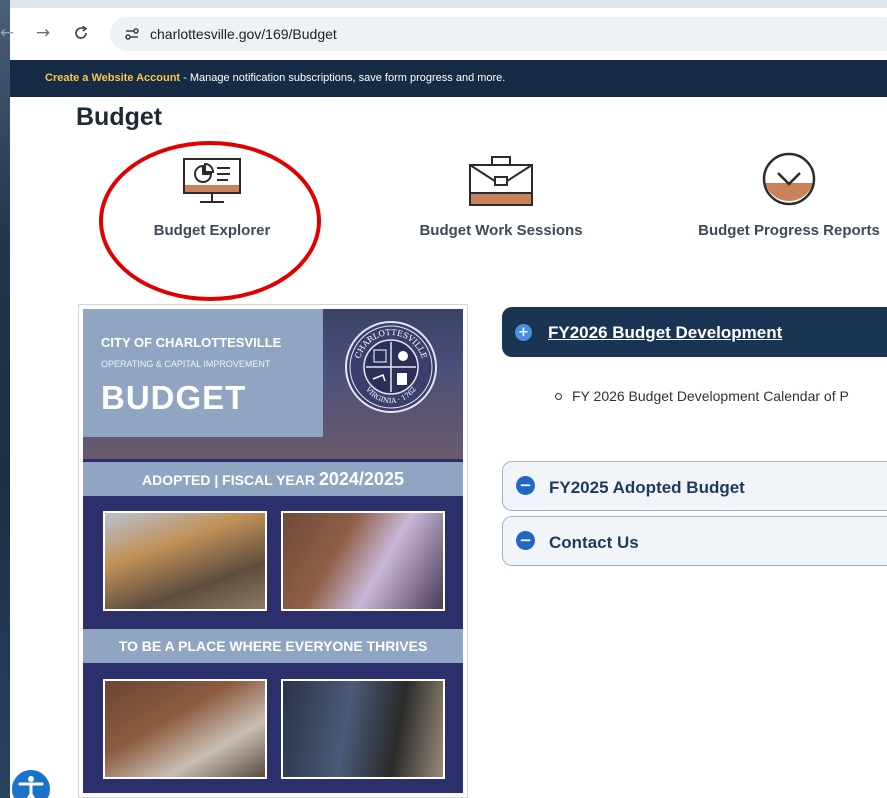 This screenshot has width=887, height=798. I want to click on cover-band-adopted: ADOPTED | FISCAL YEAR 2024/2025, so click(273, 479).